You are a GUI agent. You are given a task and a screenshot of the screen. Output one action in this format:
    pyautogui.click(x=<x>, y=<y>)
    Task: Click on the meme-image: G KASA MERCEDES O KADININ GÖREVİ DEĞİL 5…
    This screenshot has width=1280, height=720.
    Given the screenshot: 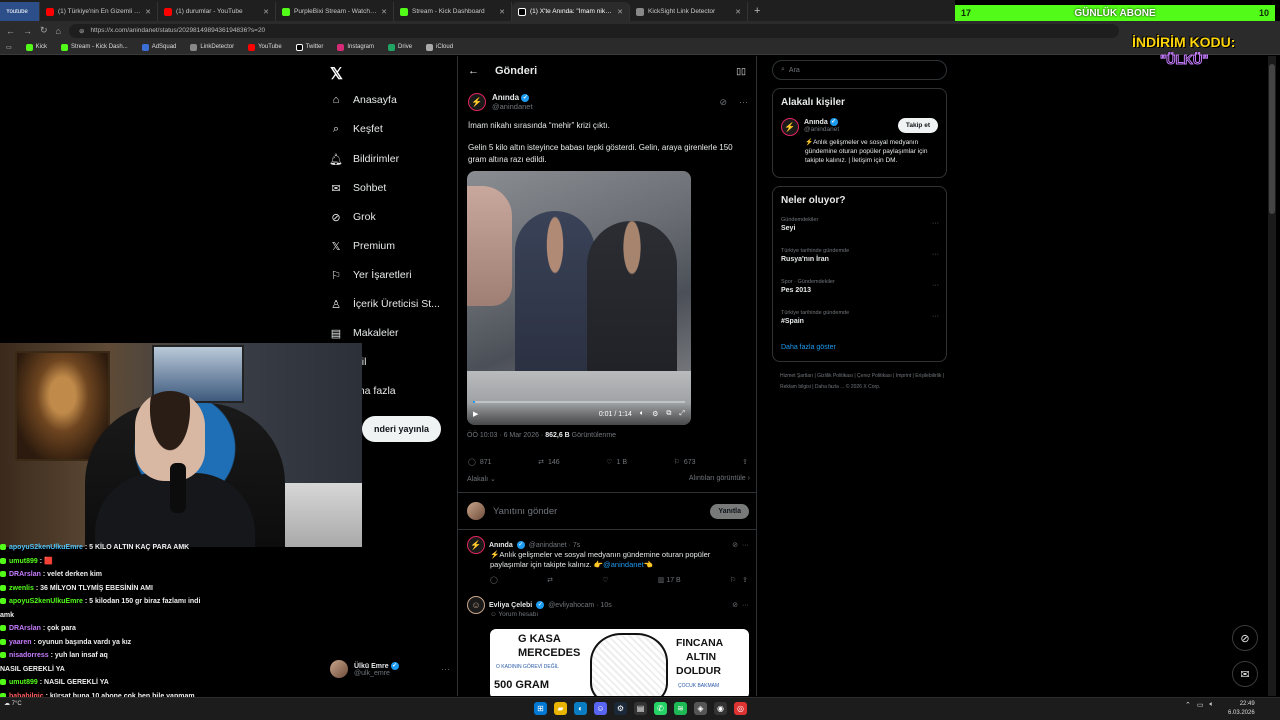 What is the action you would take?
    pyautogui.click(x=619, y=662)
    